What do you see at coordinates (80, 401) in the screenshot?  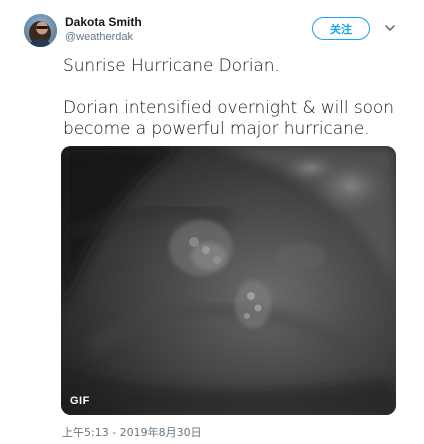 I see `gif-badge: GIF` at bounding box center [80, 401].